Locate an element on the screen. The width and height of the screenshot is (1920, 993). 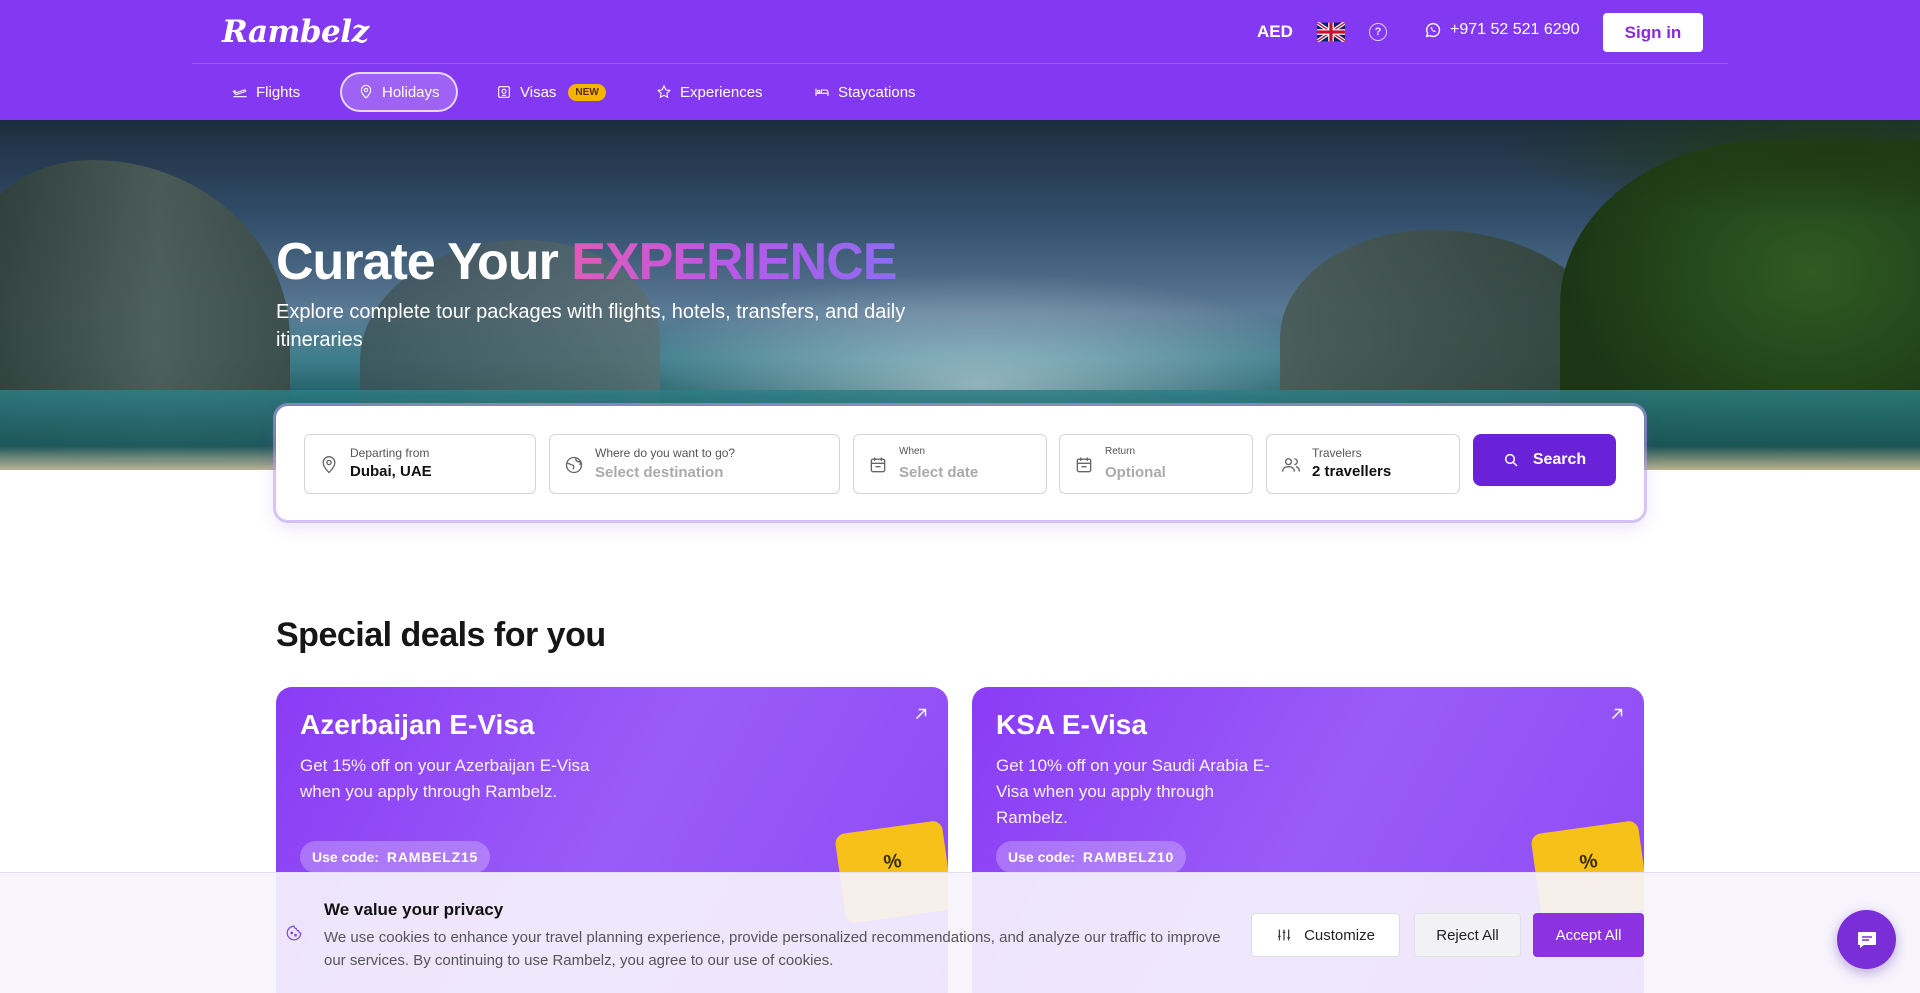
nav-experiences: Experiences is located at coordinates (709, 92).